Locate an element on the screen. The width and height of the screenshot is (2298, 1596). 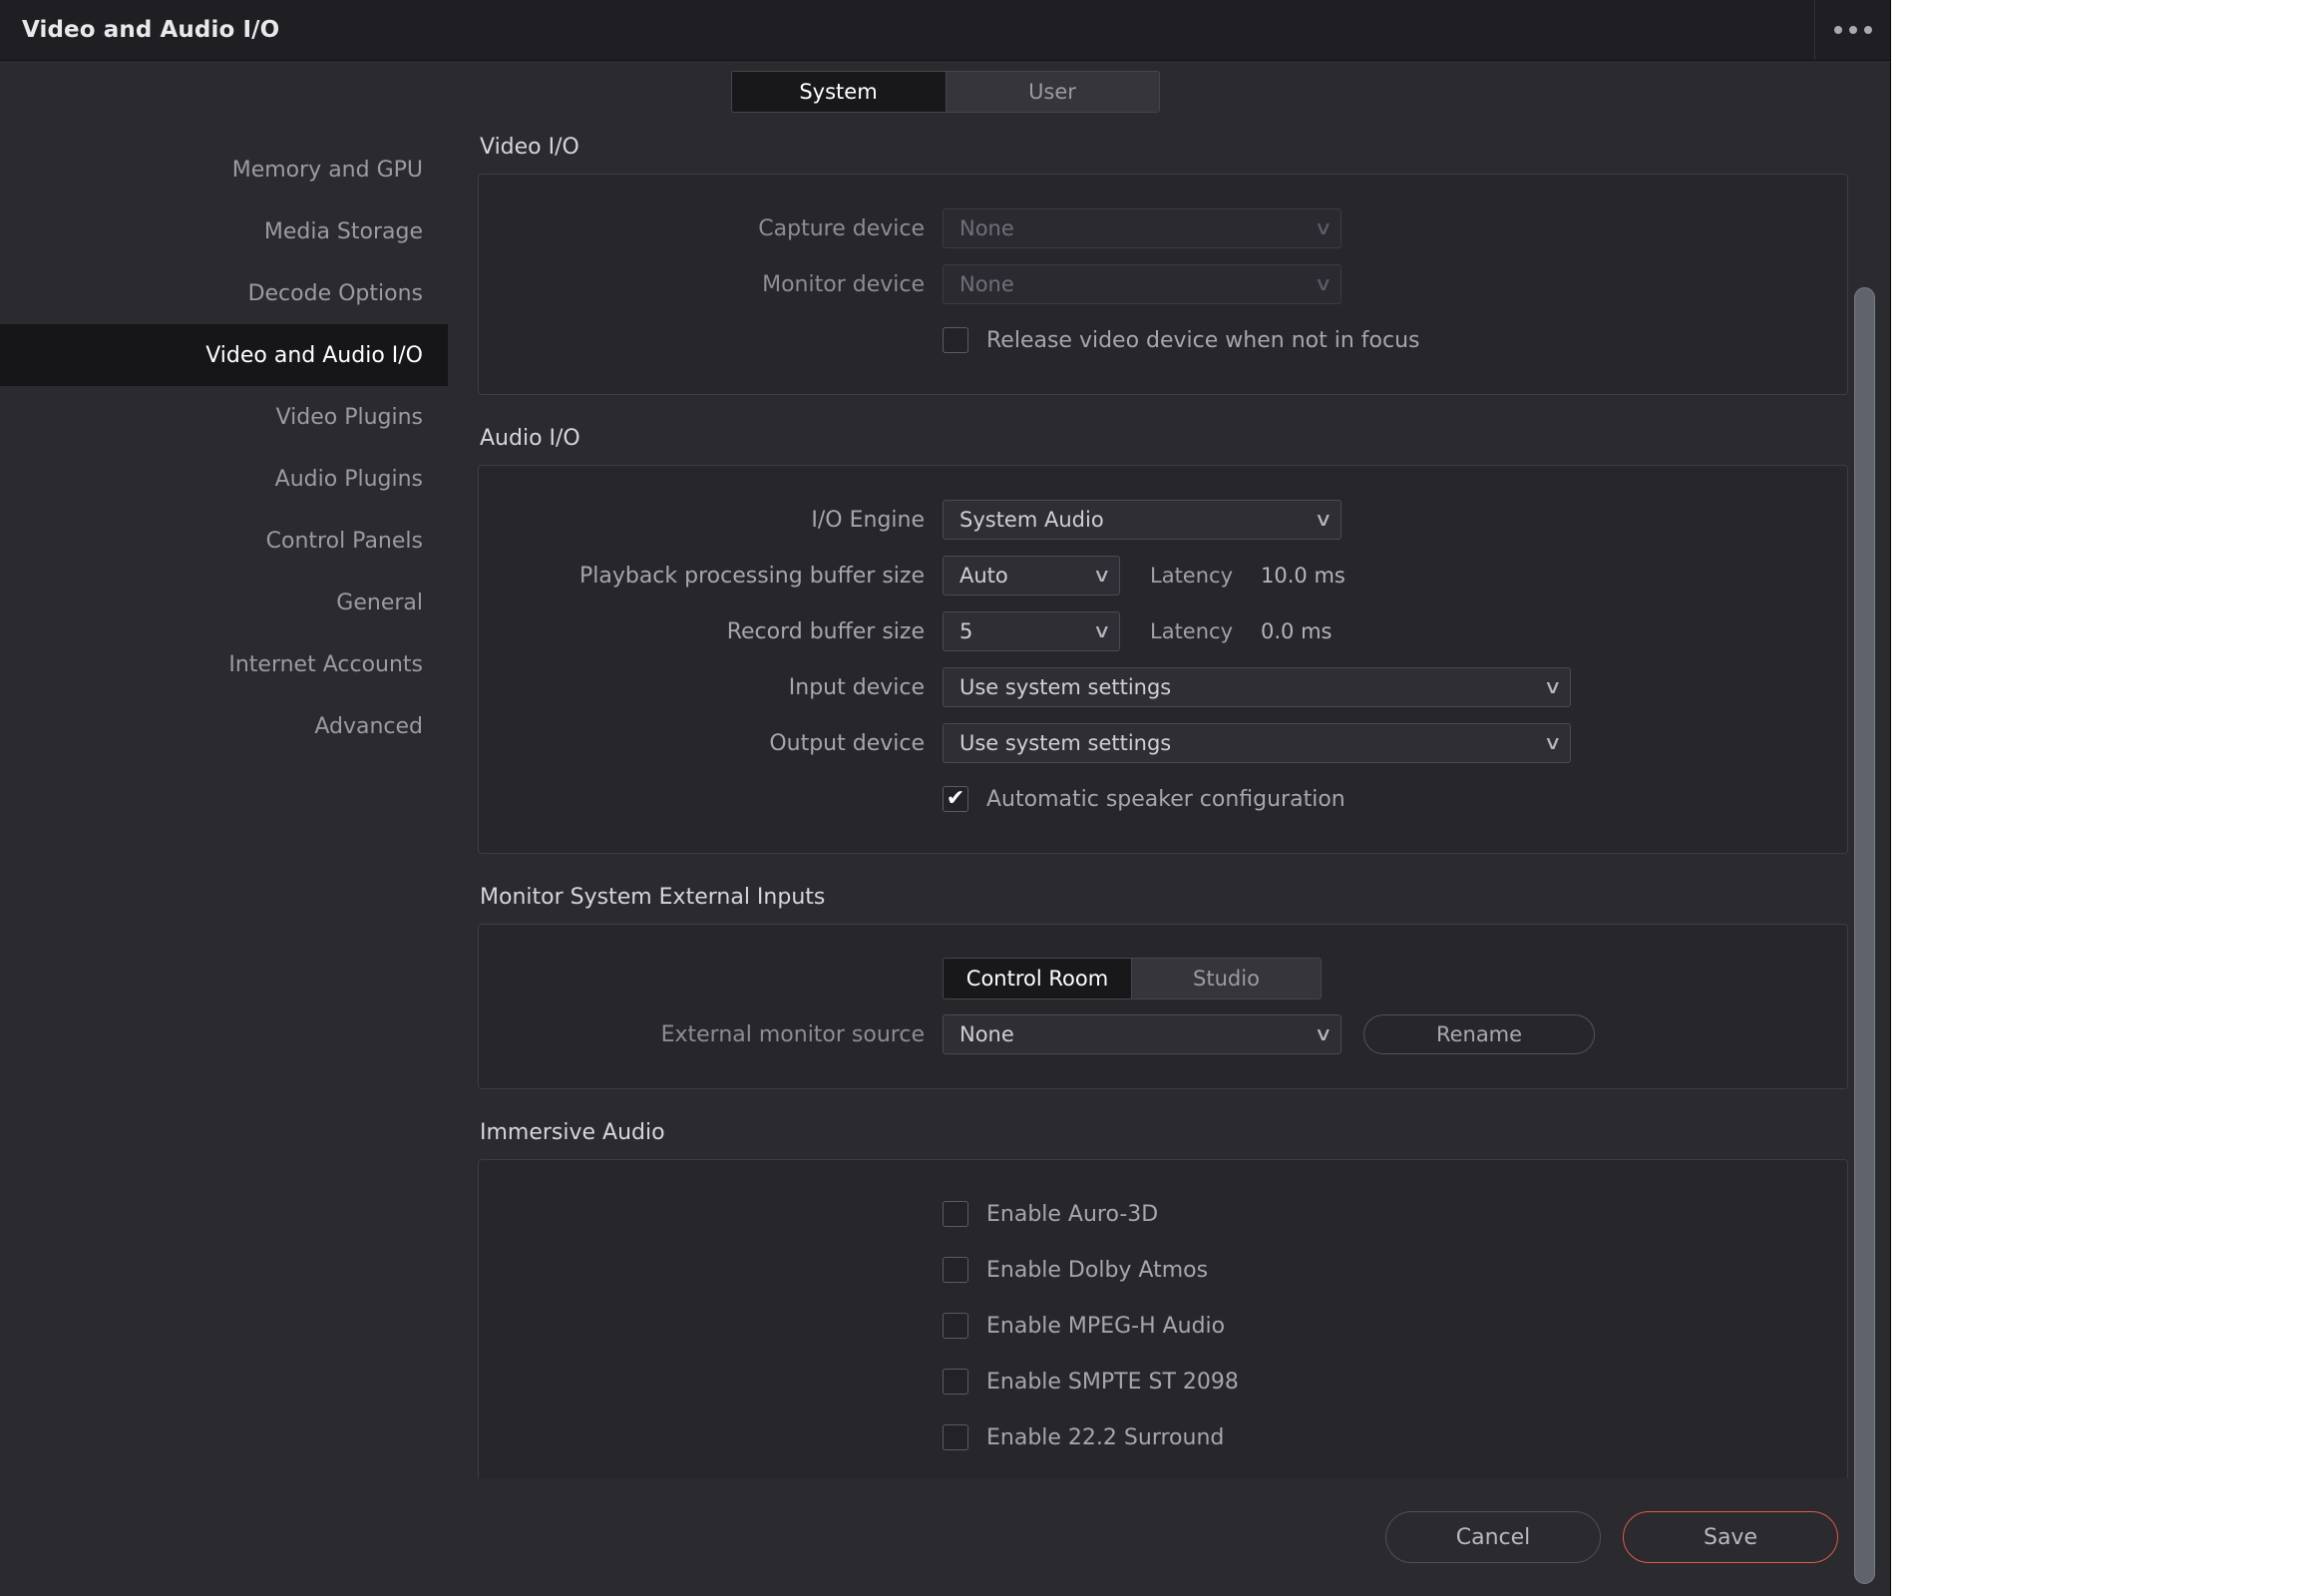
enable-22-2-surround-checkbox: ✔ is located at coordinates (955, 1437).